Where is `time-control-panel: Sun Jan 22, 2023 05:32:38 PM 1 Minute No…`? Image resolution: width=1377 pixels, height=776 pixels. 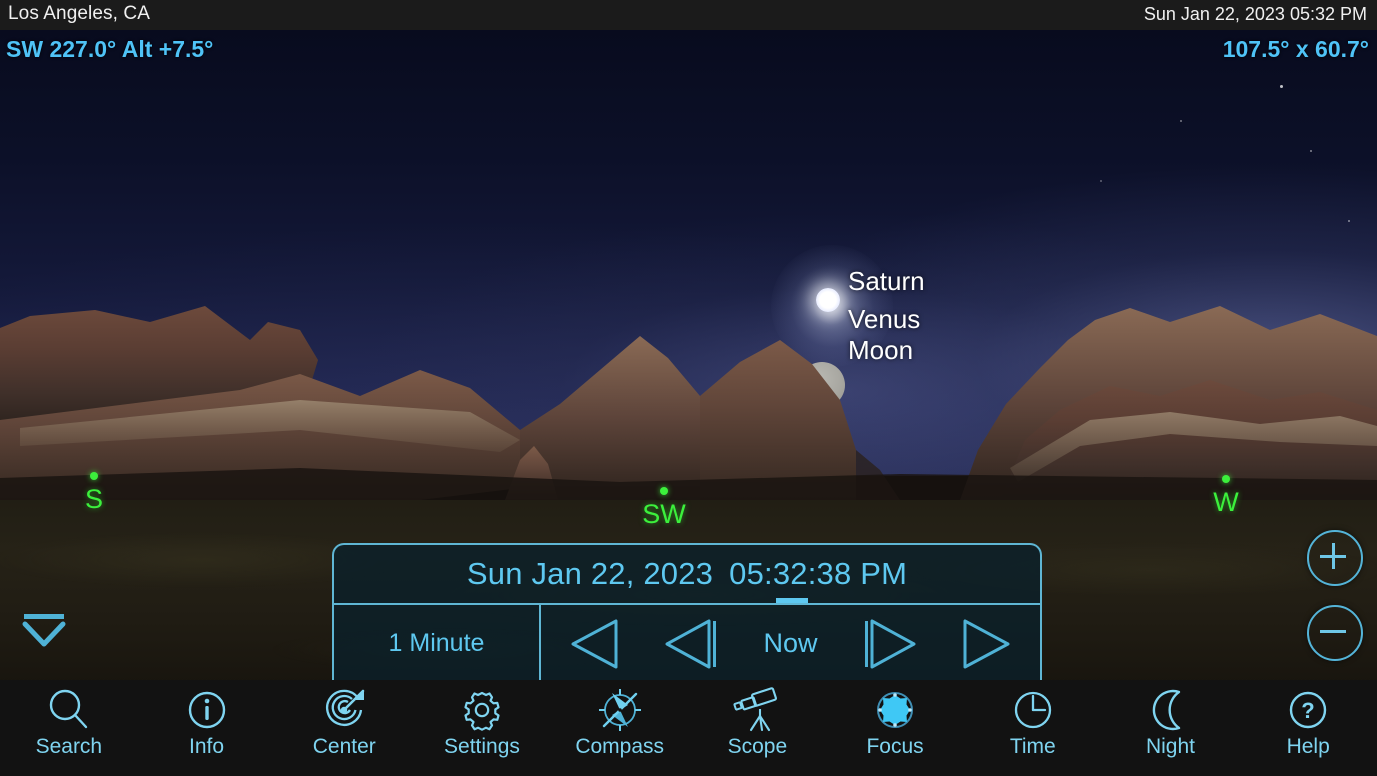 time-control-panel: Sun Jan 22, 2023 05:32:38 PM 1 Minute No… is located at coordinates (687, 612).